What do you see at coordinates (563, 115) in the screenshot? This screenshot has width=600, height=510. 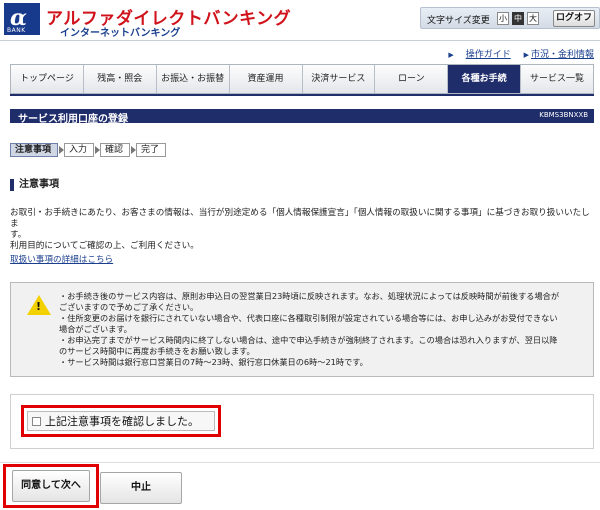 I see `page-code: KBMS3BNXXB` at bounding box center [563, 115].